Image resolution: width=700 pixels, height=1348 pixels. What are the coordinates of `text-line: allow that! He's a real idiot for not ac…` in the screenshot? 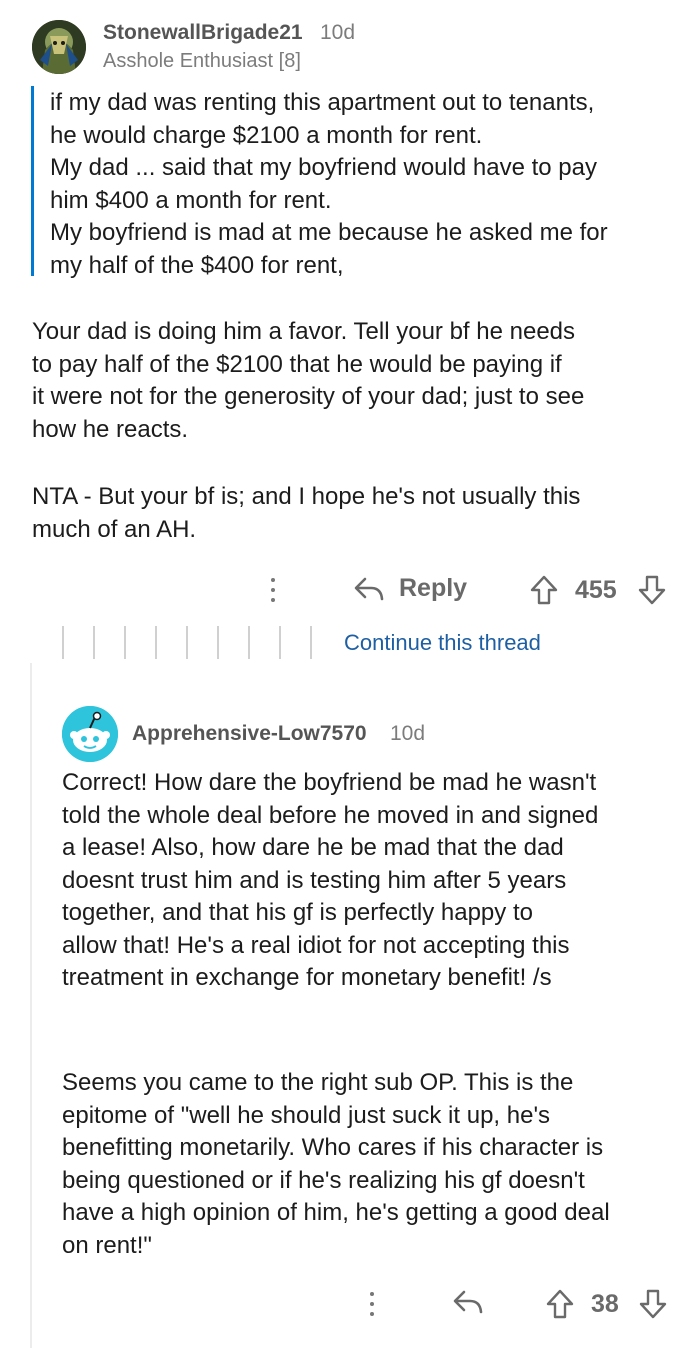 It's located at (316, 945).